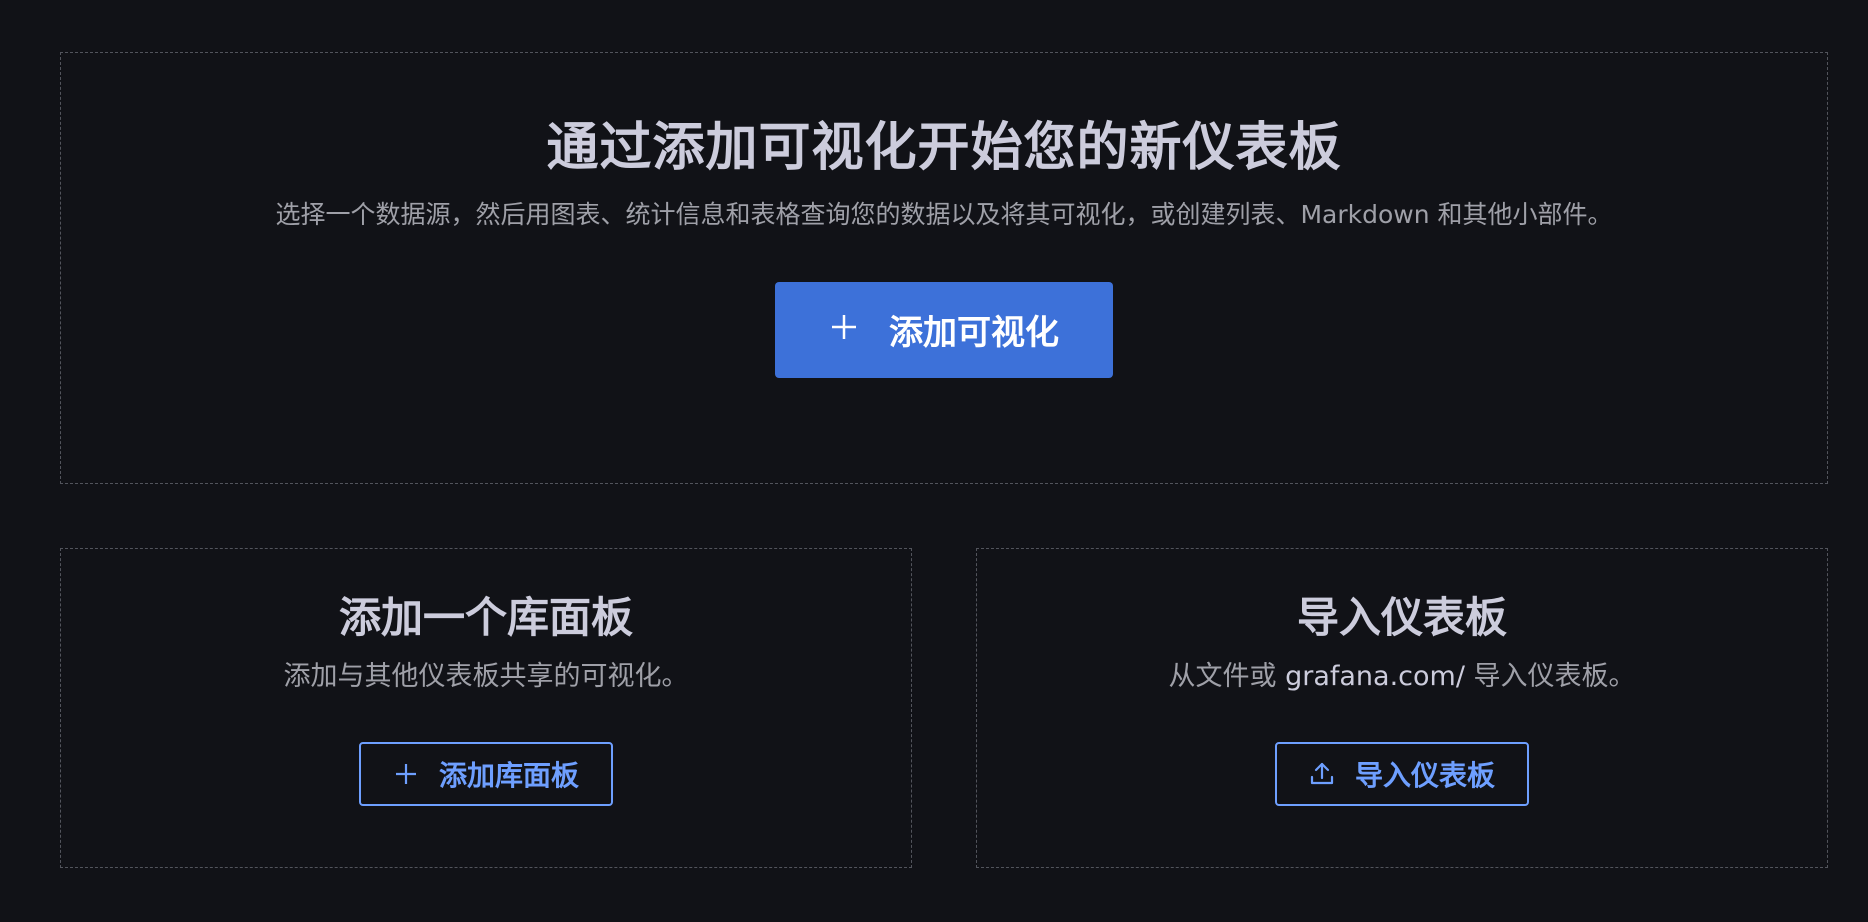 The width and height of the screenshot is (1868, 922). Describe the element at coordinates (944, 148) in the screenshot. I see `hero-title: 通过添加可视化开始您的新仪表板` at that location.